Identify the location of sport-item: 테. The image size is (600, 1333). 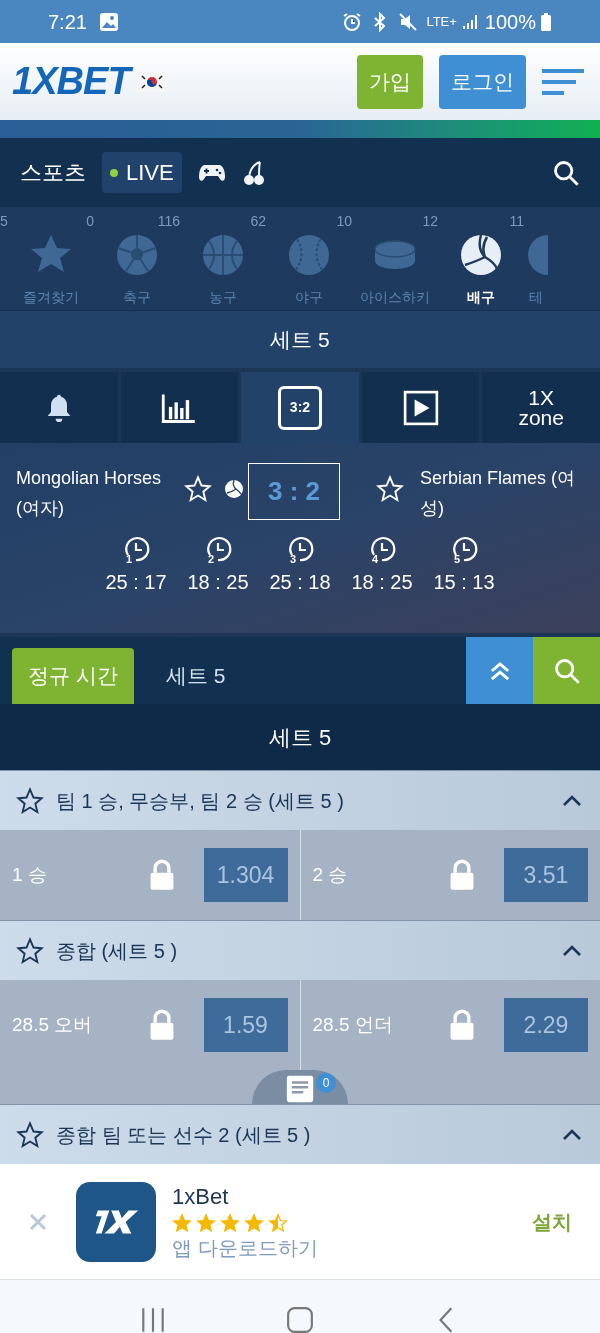
(536, 257).